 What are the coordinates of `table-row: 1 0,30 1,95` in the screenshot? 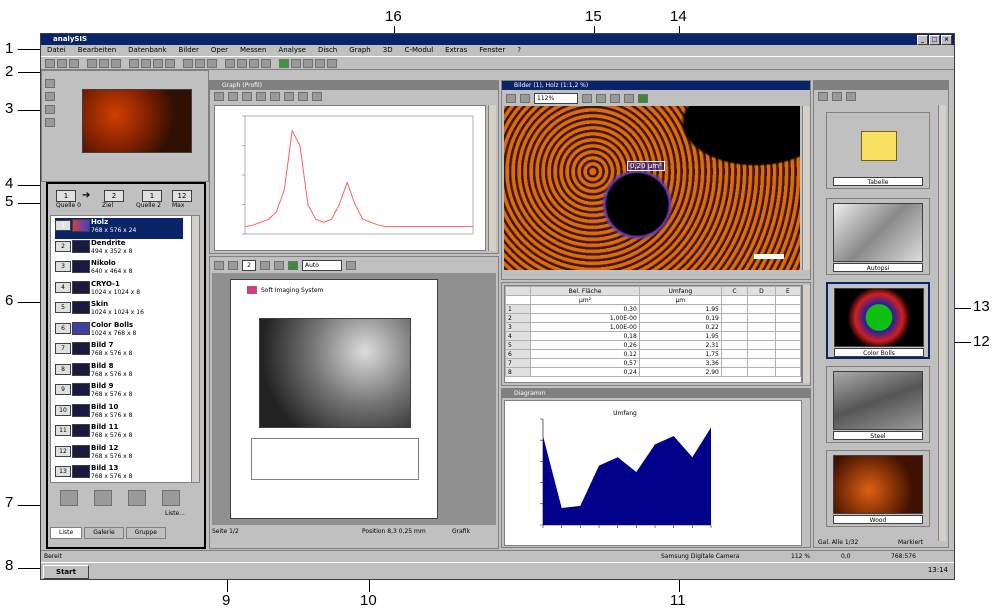 It's located at (653, 309).